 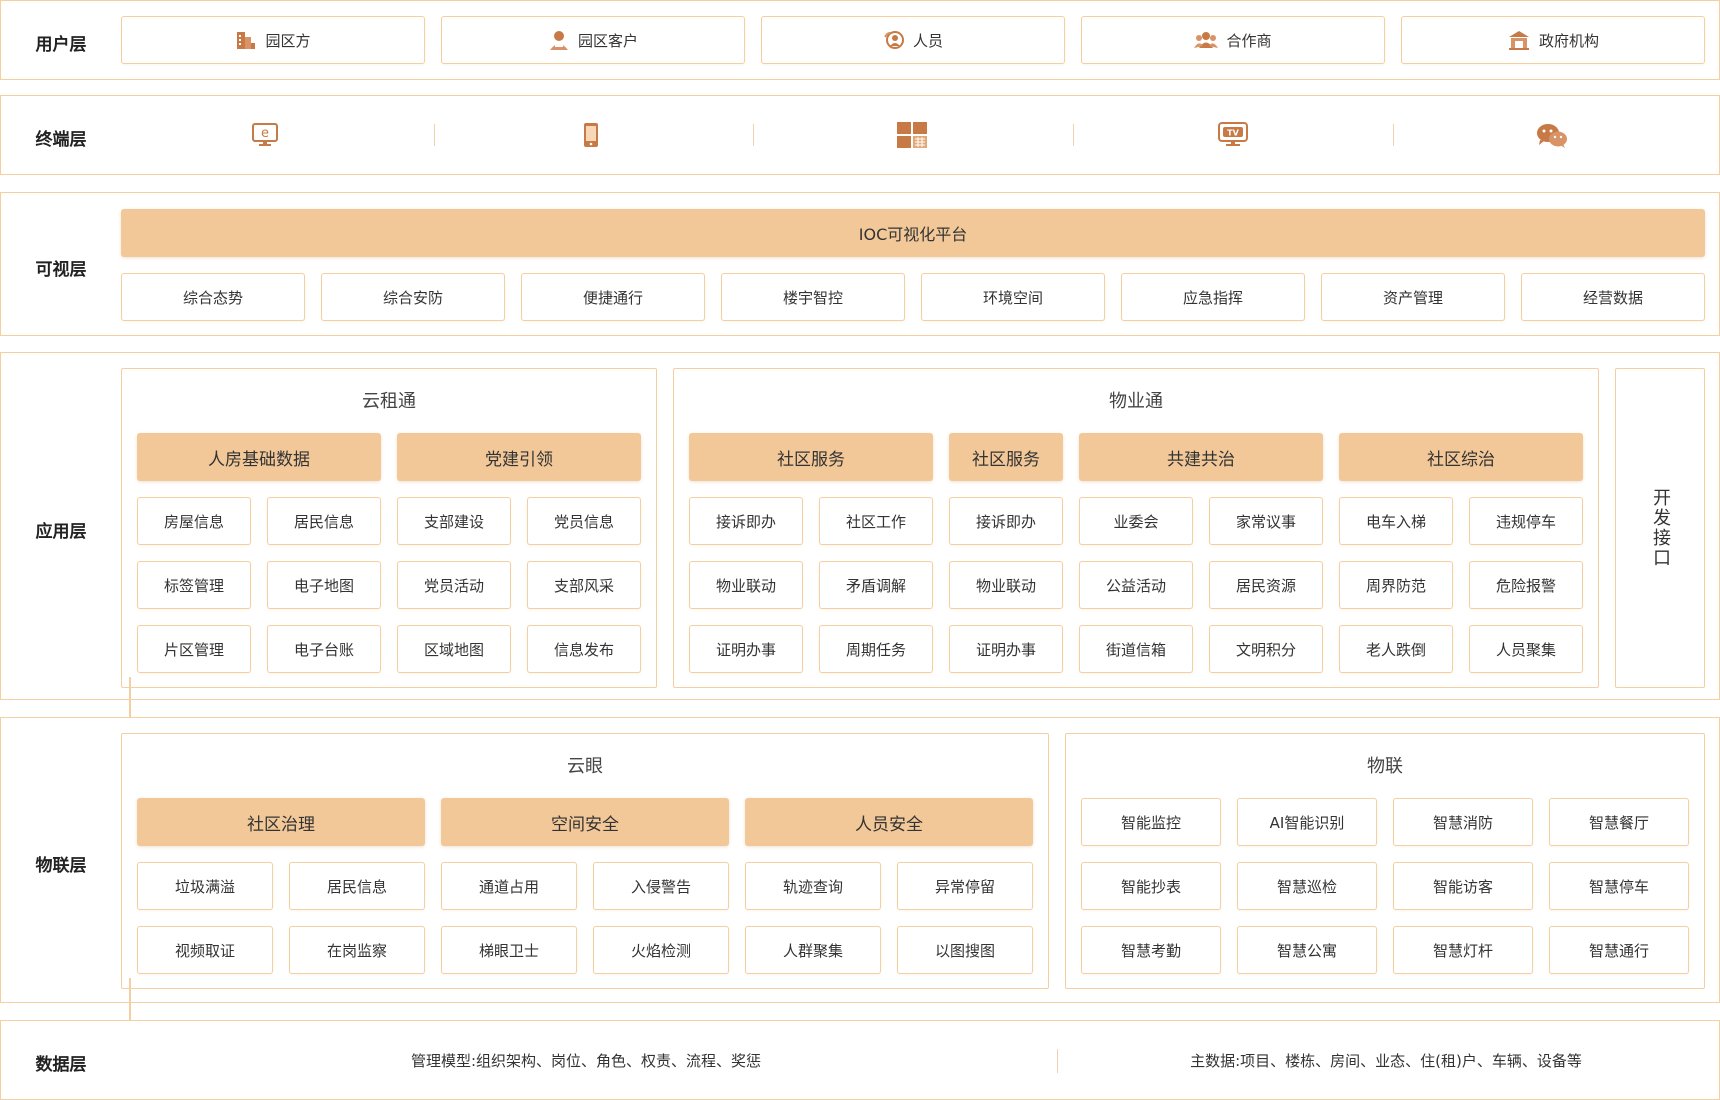 I want to click on open-api-panel: 开发接口, so click(x=1660, y=528).